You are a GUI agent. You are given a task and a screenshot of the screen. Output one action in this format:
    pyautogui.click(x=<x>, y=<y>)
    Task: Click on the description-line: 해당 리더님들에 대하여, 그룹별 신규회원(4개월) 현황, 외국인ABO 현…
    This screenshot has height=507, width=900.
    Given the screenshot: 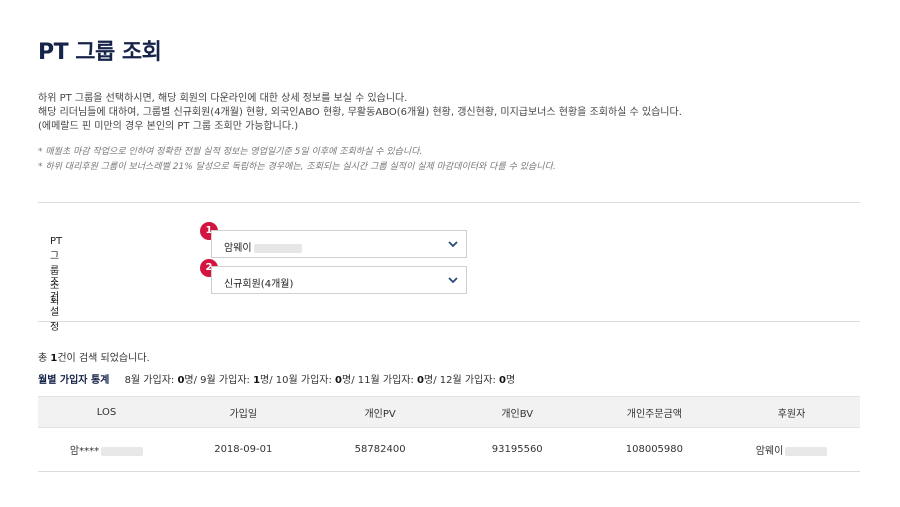 What is the action you would take?
    pyautogui.click(x=360, y=112)
    